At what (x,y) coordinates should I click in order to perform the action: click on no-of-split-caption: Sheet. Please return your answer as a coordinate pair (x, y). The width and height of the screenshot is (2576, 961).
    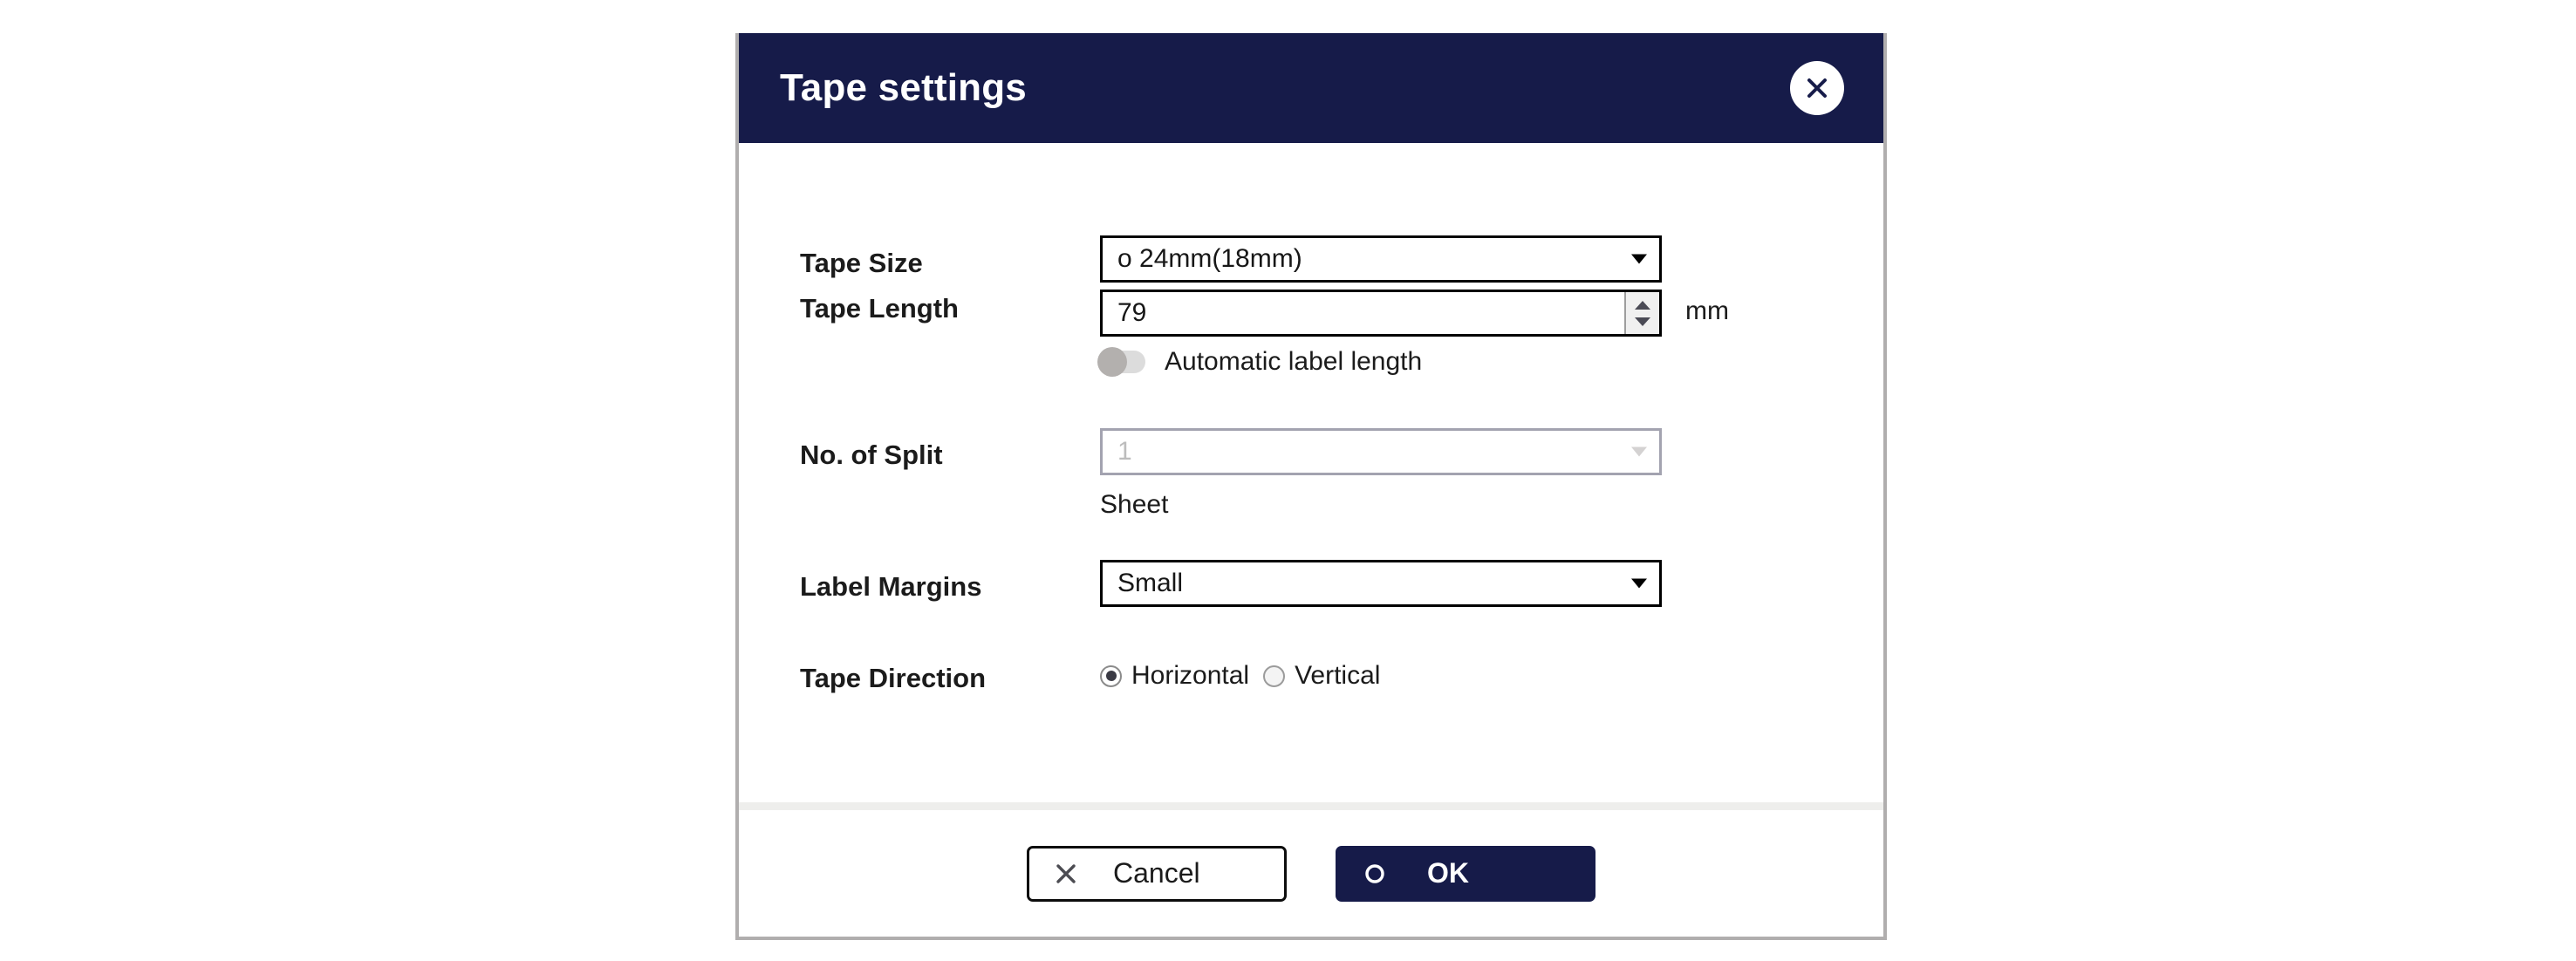
    Looking at the image, I should click on (1134, 505).